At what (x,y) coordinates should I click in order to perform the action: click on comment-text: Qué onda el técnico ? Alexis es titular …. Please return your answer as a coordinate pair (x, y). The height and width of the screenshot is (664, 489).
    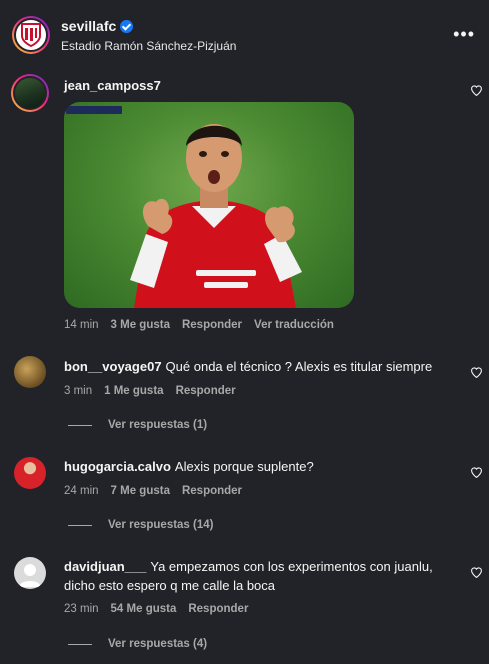
    Looking at the image, I should click on (299, 366).